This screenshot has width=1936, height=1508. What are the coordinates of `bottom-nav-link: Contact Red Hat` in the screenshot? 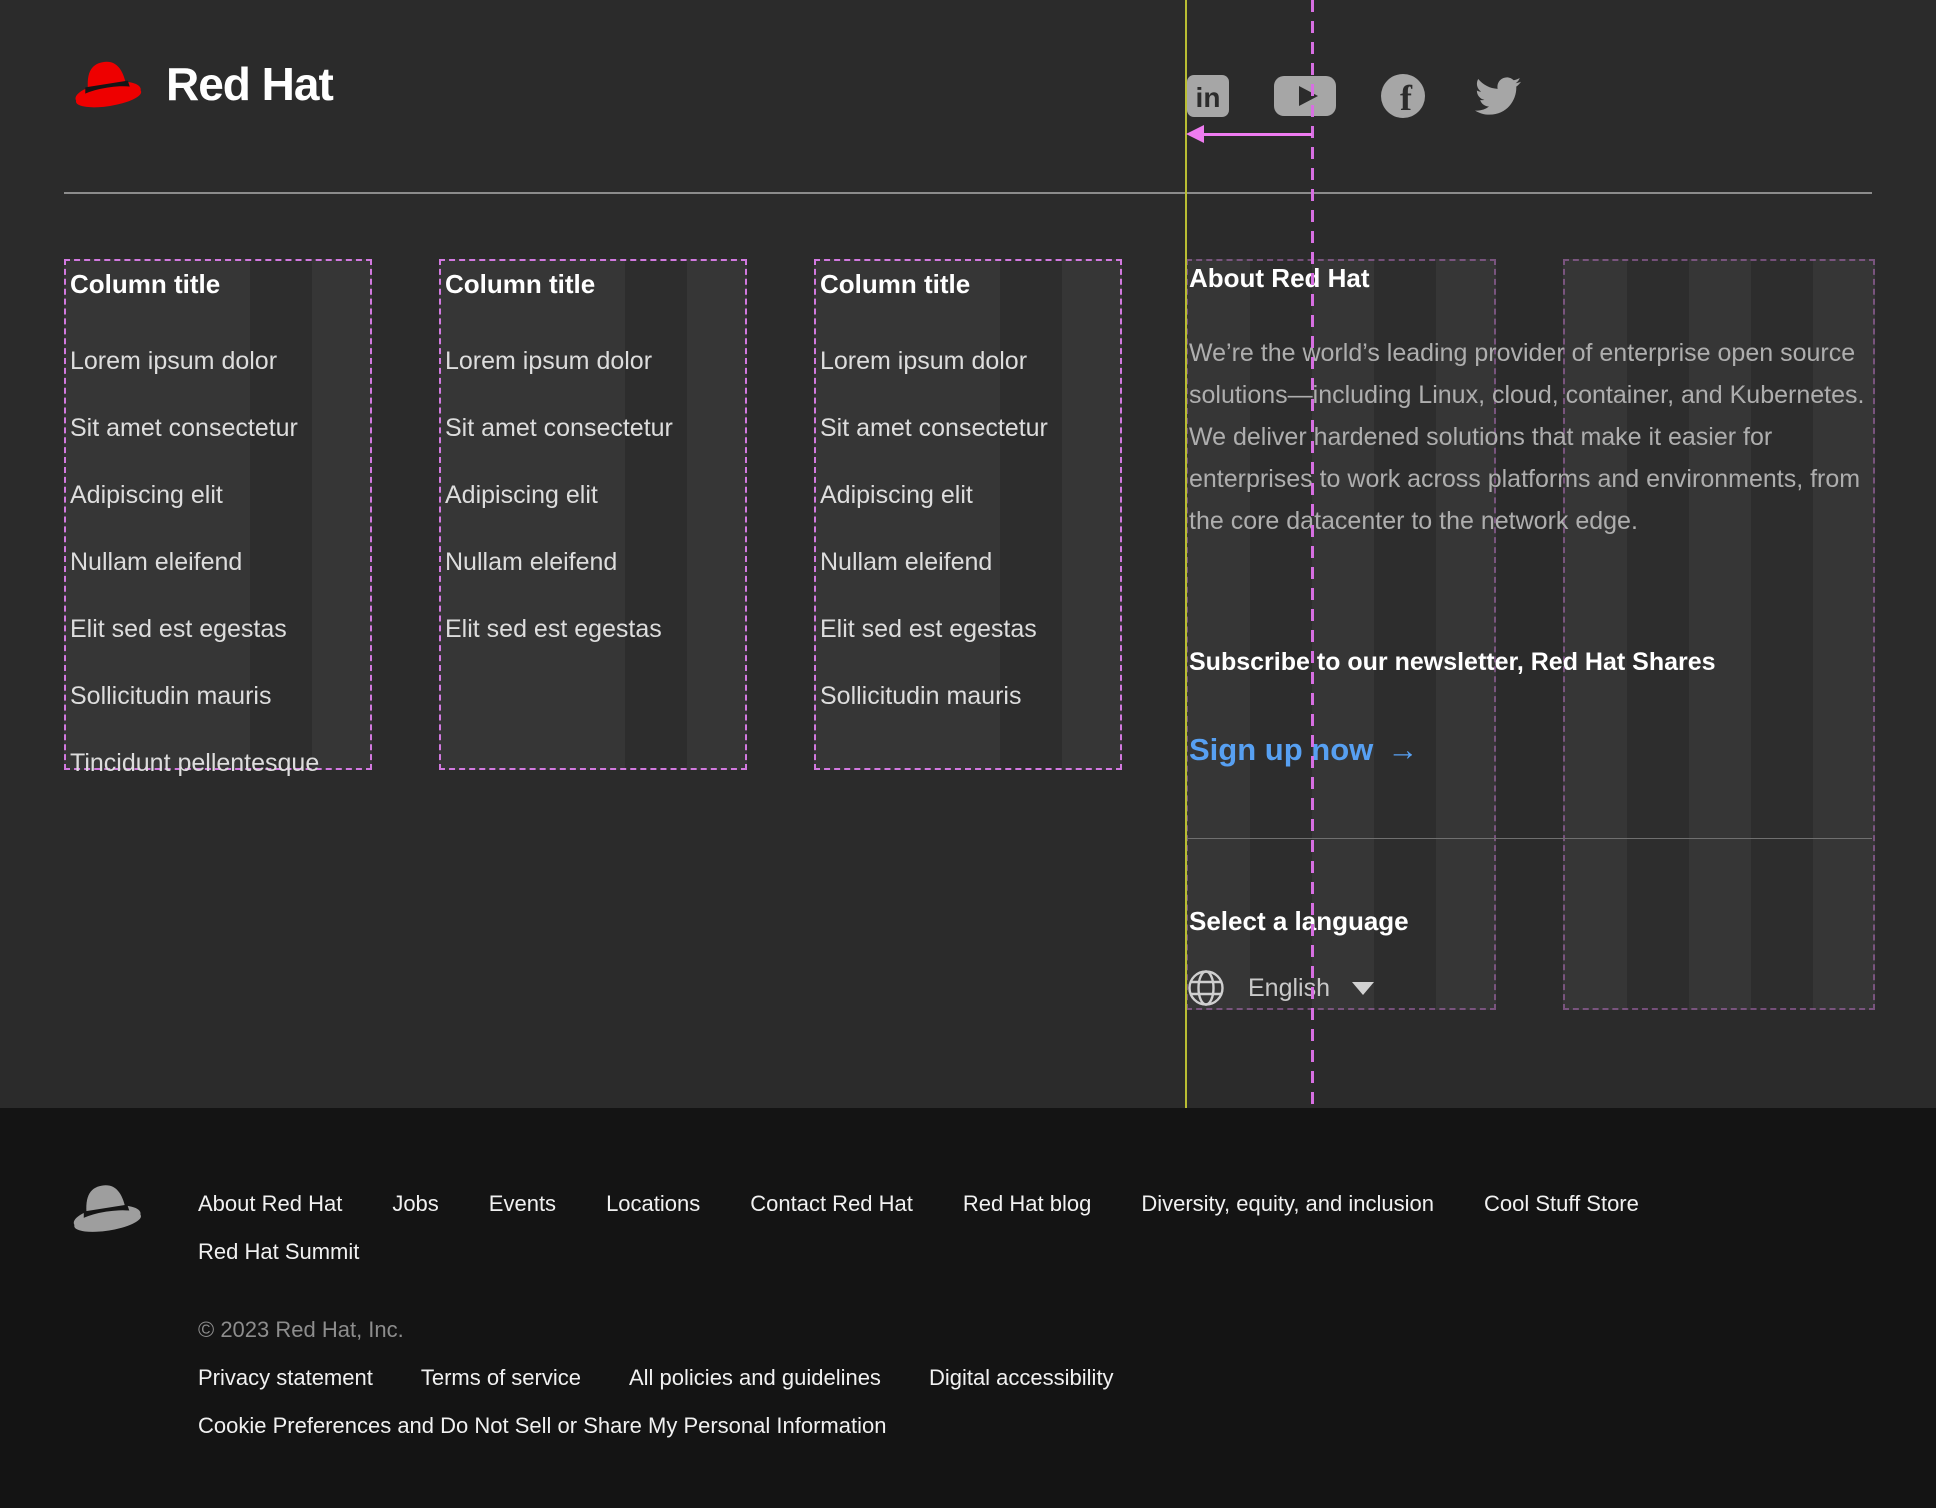 It's located at (831, 1204).